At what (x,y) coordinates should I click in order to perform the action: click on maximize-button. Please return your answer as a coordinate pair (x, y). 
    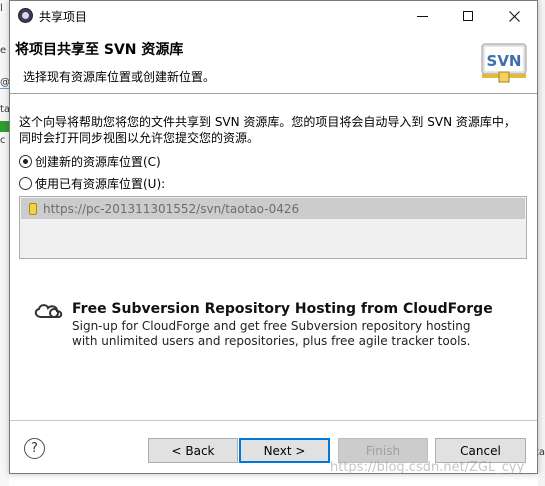
    Looking at the image, I should click on (468, 16).